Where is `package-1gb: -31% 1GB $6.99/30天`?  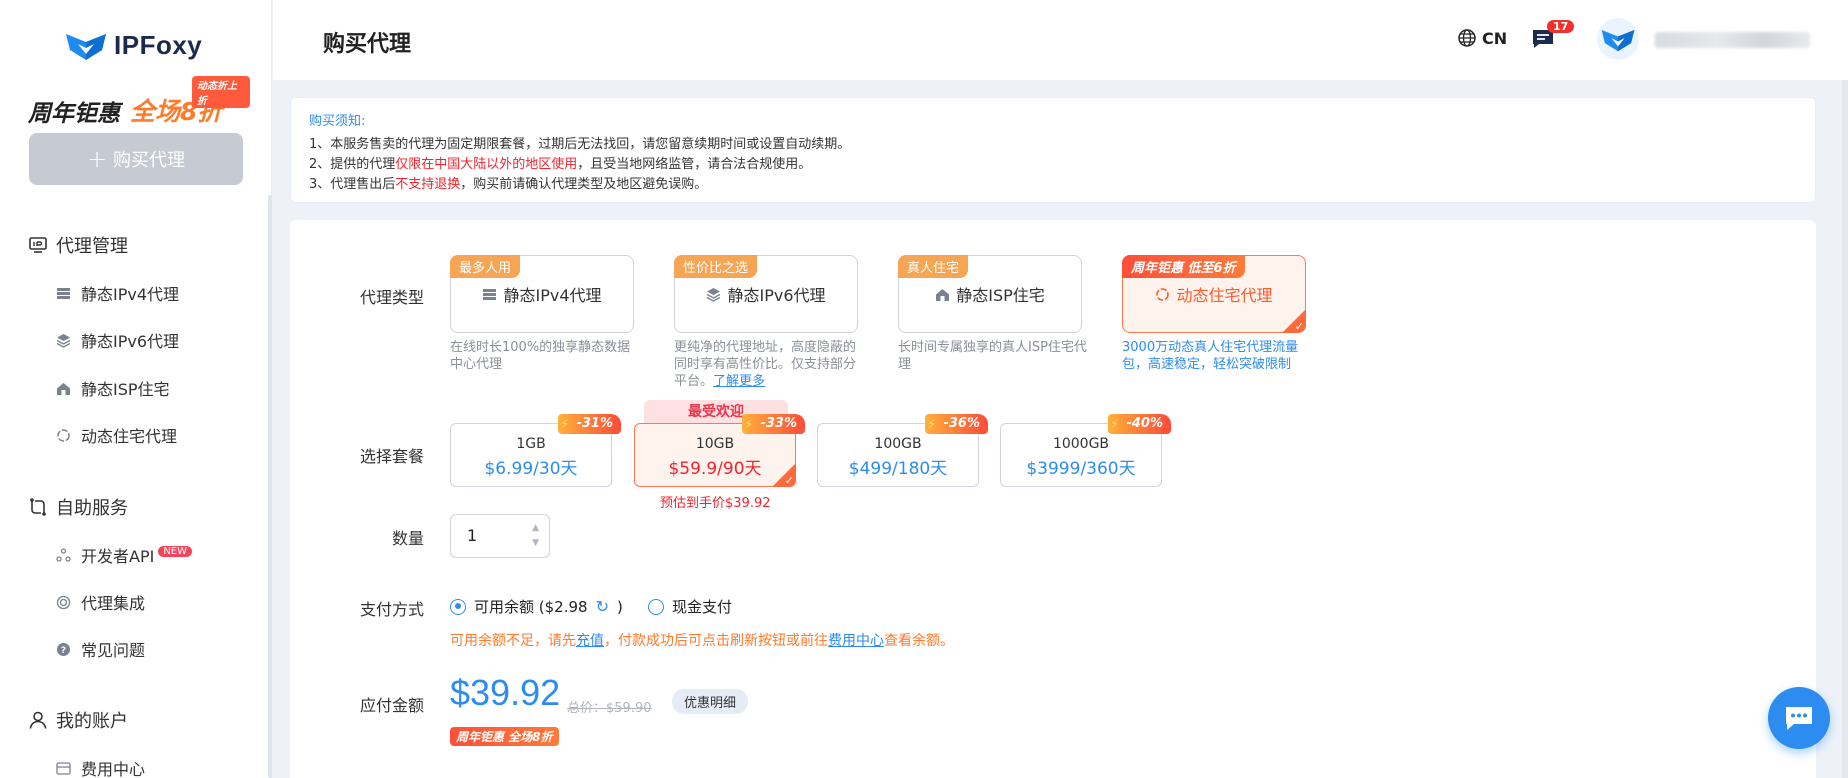 package-1gb: -31% 1GB $6.99/30天 is located at coordinates (535, 450).